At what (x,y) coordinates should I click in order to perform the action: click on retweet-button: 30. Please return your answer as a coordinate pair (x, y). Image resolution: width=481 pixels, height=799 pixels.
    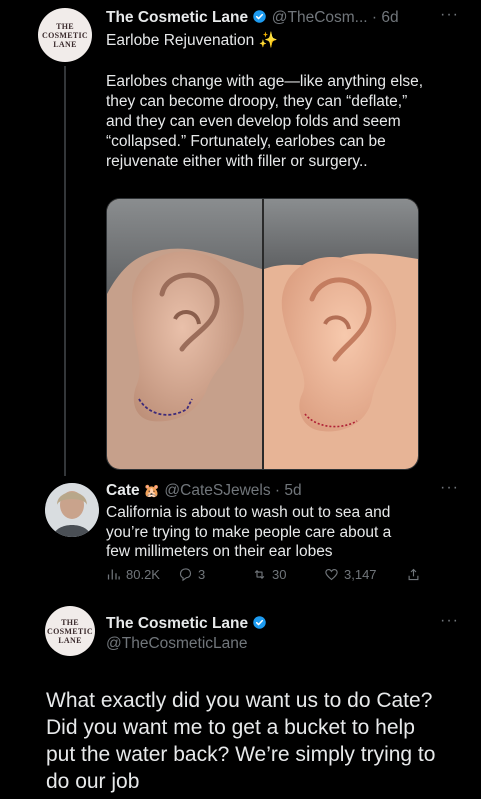
    Looking at the image, I should click on (288, 574).